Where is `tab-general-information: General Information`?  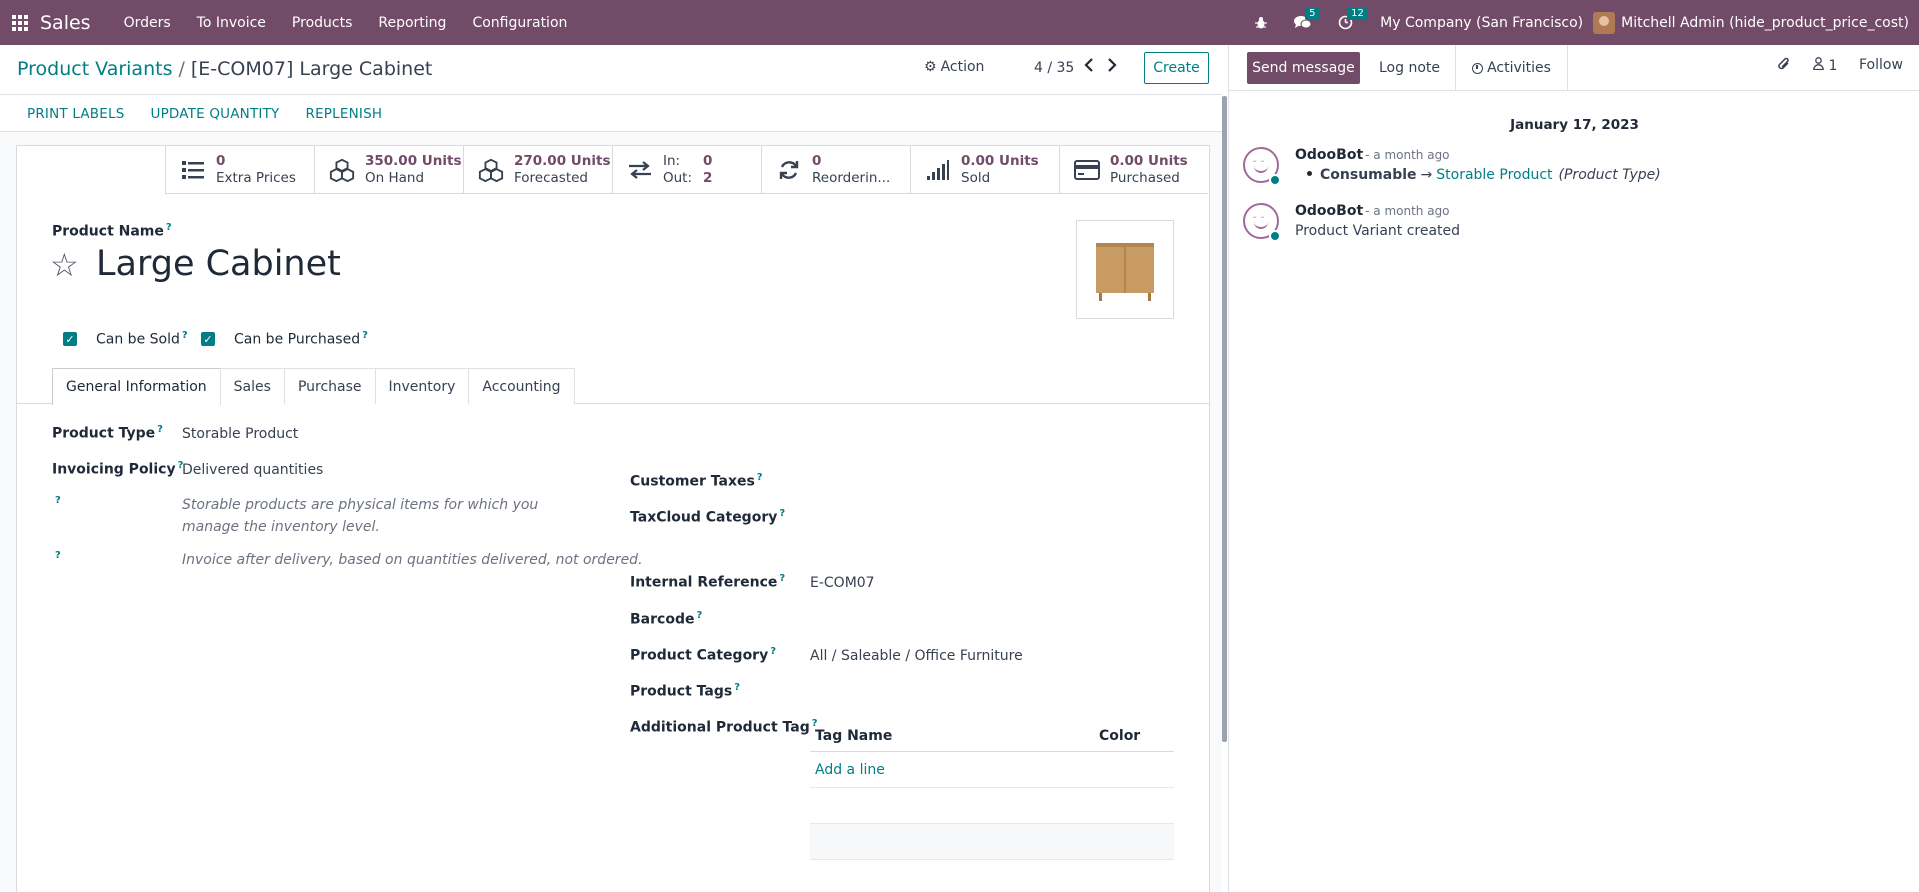 tab-general-information: General Information is located at coordinates (136, 386).